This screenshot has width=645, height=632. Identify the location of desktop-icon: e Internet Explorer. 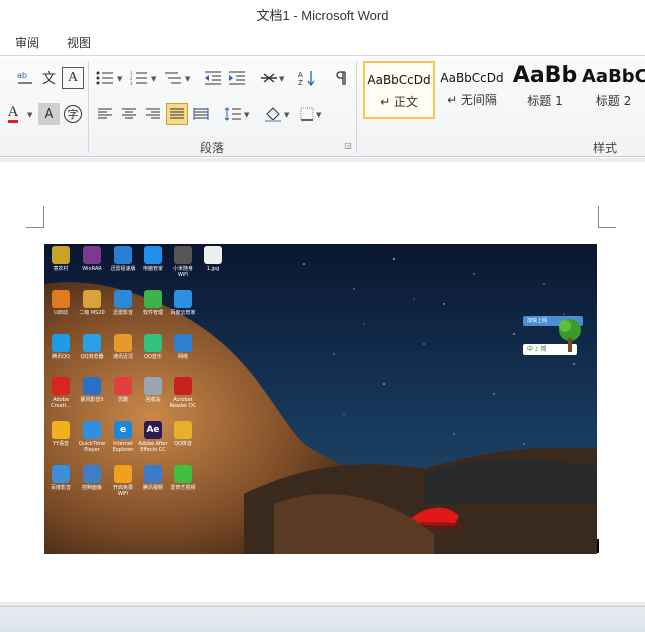
(123, 437).